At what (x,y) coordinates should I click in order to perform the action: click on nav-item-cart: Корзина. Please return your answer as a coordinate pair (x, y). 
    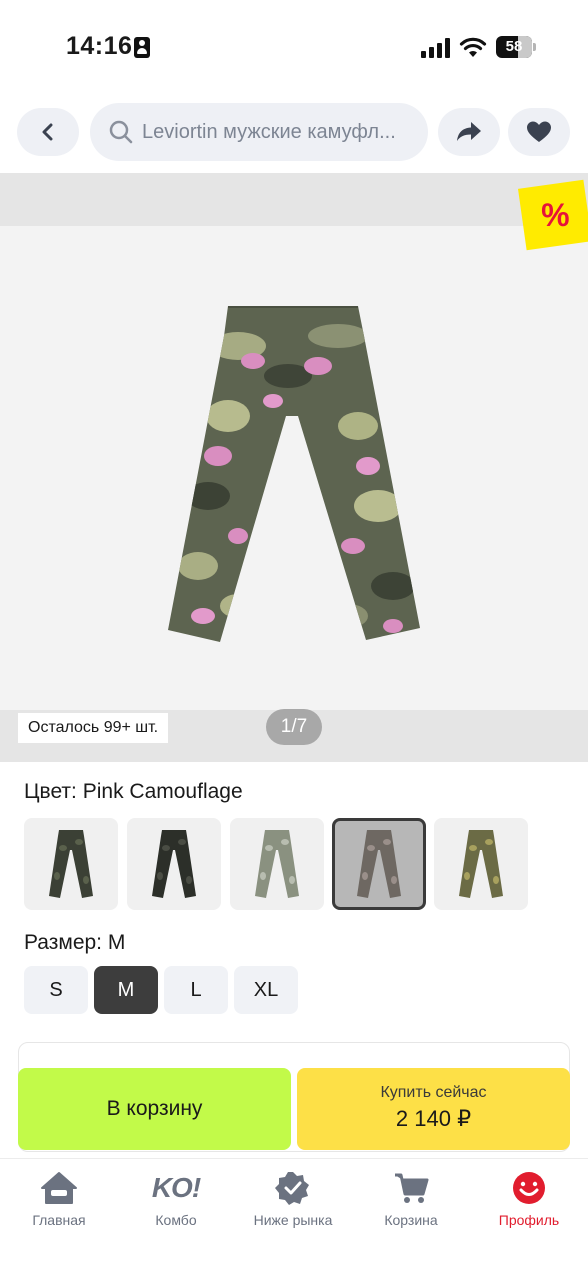
    Looking at the image, I should click on (411, 1202).